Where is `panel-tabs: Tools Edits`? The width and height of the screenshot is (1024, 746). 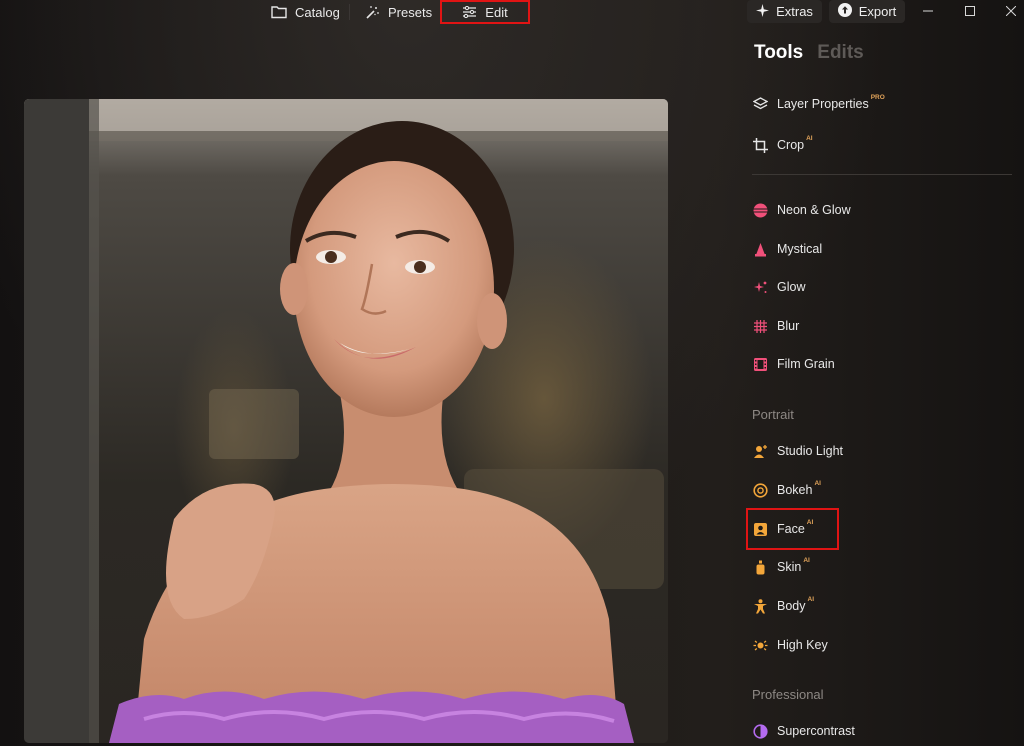
panel-tabs: Tools Edits is located at coordinates (809, 53).